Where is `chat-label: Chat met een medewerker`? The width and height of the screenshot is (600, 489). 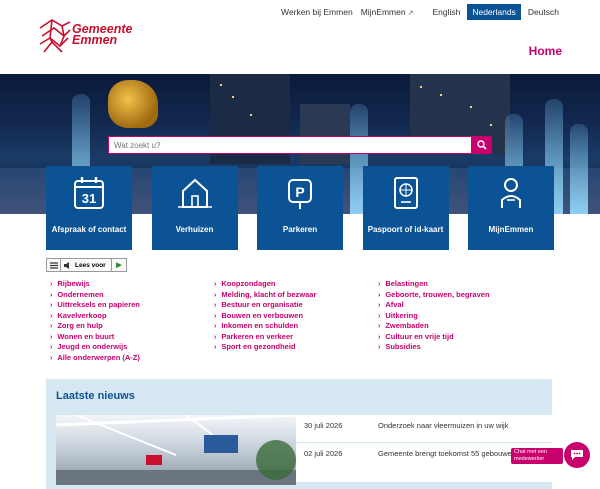
chat-label: Chat met een medewerker is located at coordinates (537, 456).